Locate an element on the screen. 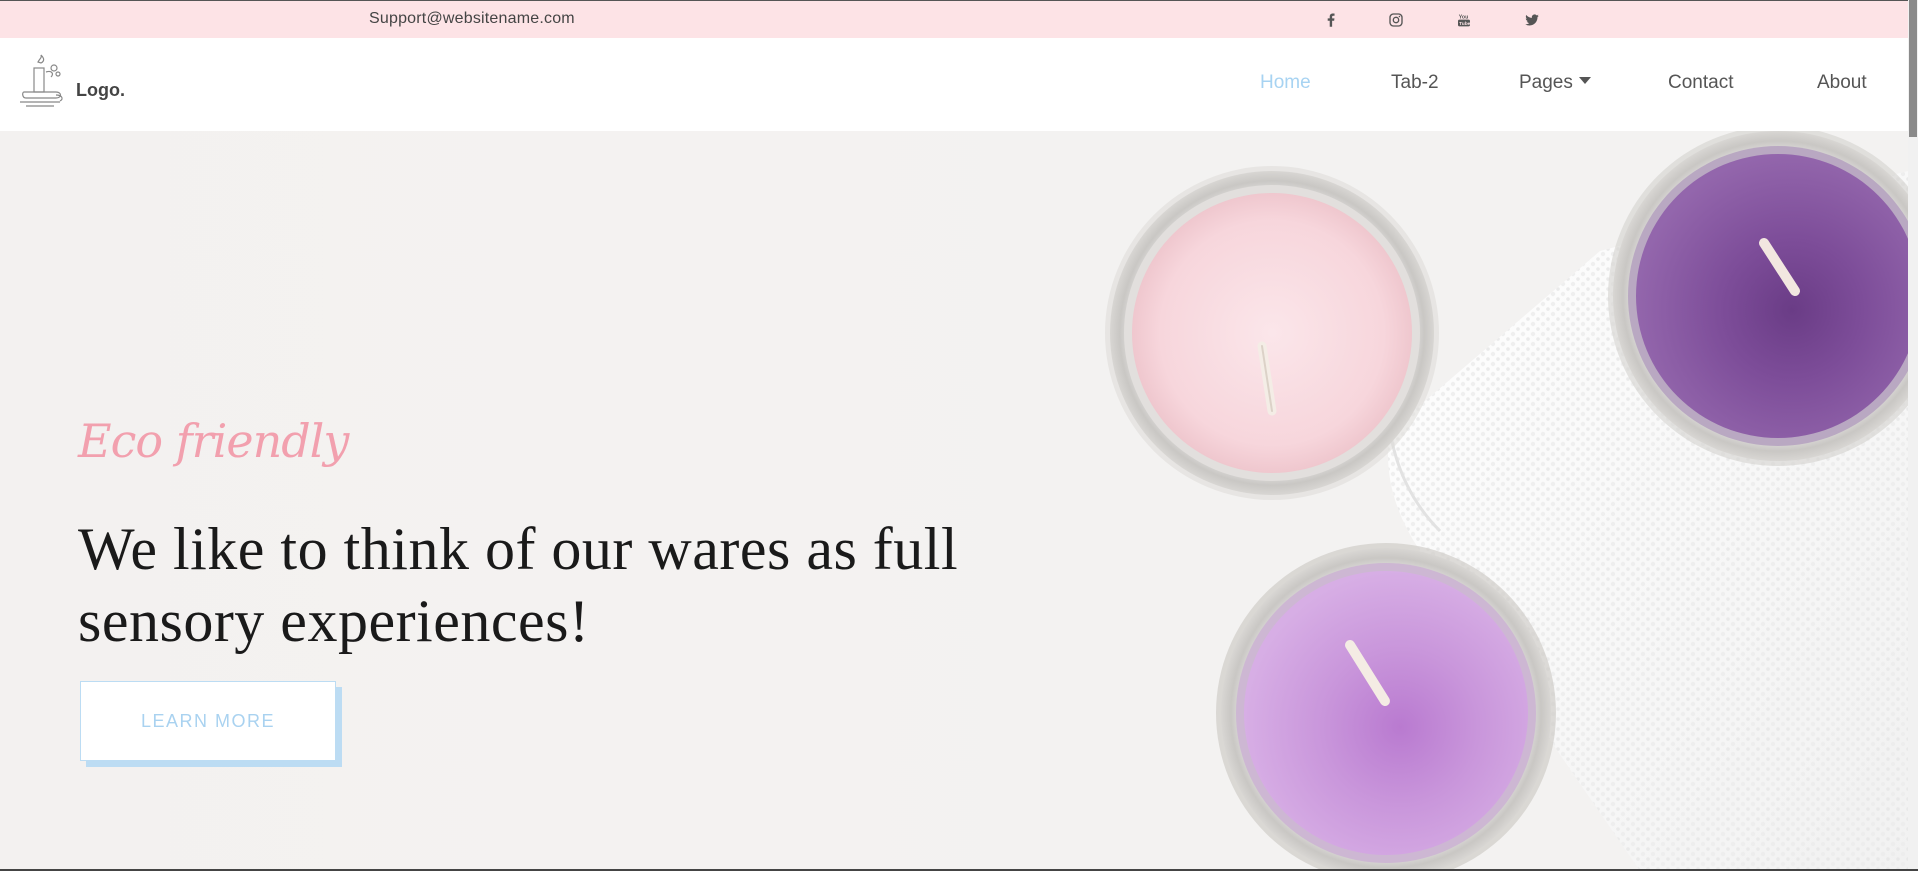 The width and height of the screenshot is (1918, 871). support-email: Support@websitename.com is located at coordinates (472, 19).